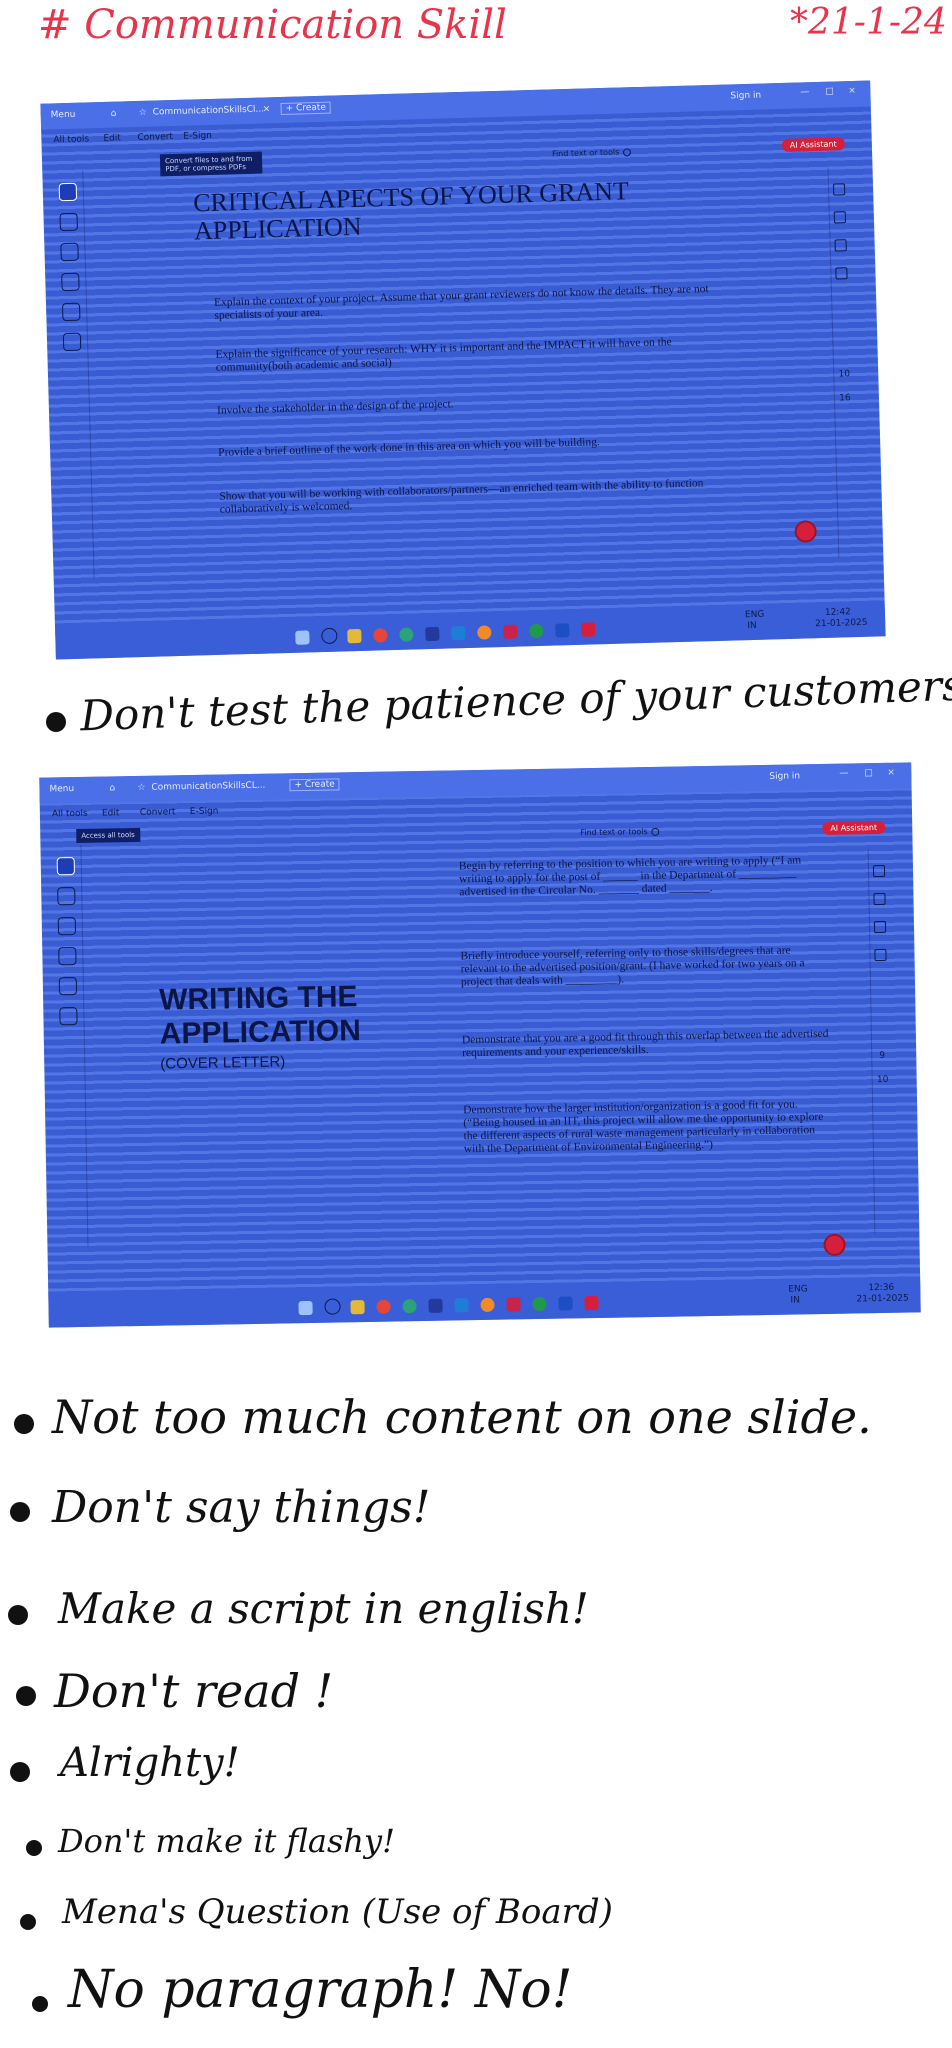 This screenshot has width=952, height=2048. What do you see at coordinates (868, 22) in the screenshot?
I see `page-date: *21-1-24` at bounding box center [868, 22].